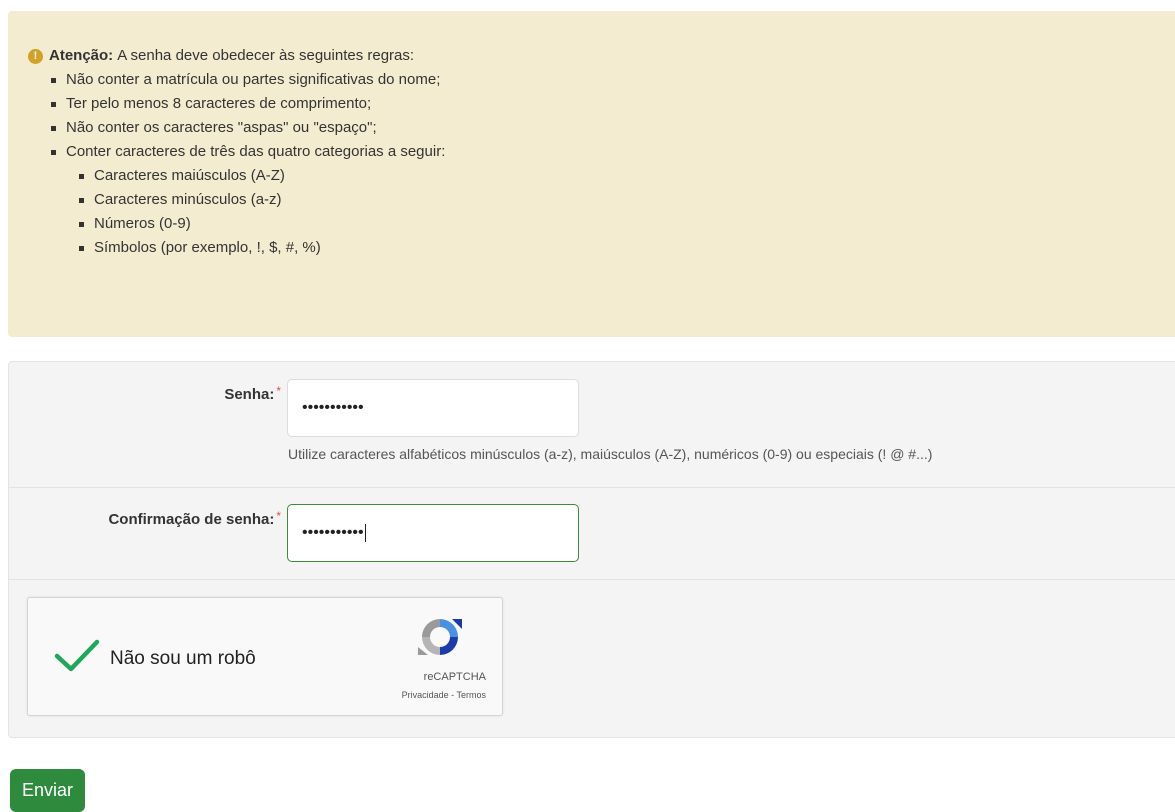 This screenshot has height=812, width=1175. Describe the element at coordinates (433, 533) in the screenshot. I see `confirm-password-input: •••••••••••` at that location.